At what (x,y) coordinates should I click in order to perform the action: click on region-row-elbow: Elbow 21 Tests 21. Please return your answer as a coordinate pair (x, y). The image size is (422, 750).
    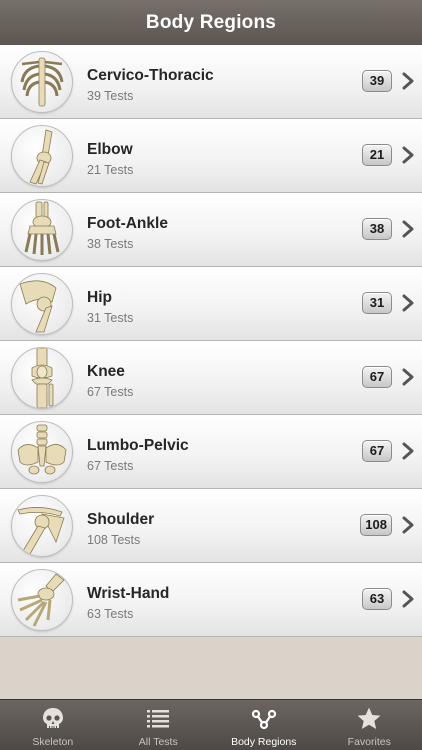
    Looking at the image, I should click on (211, 156).